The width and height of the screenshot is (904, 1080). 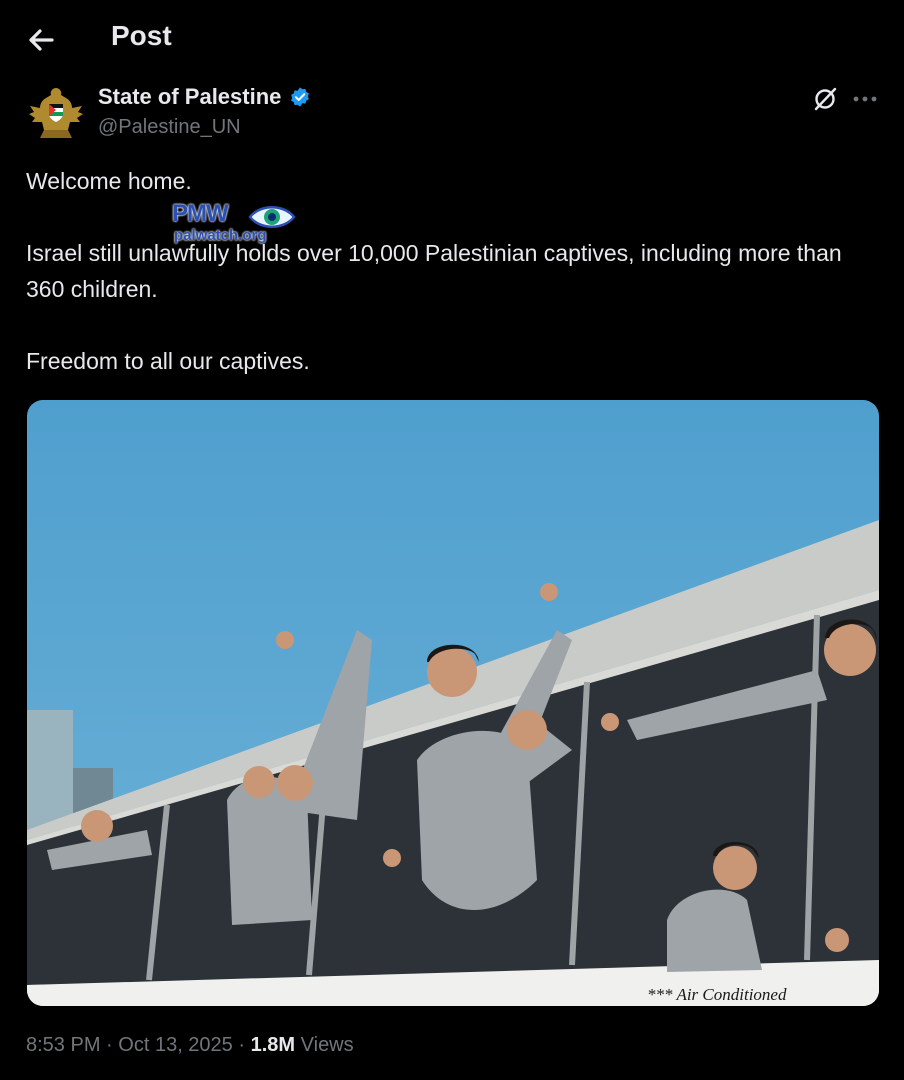 What do you see at coordinates (235, 224) in the screenshot?
I see `pmw-watermark: PMW palwatch.org` at bounding box center [235, 224].